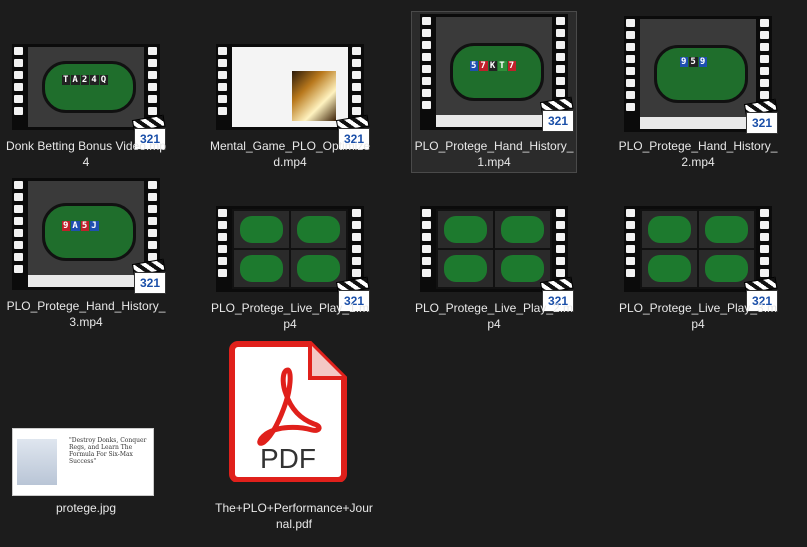  I want to click on file-name: PLO_Protege_Live_Play_2.mp4, so click(494, 316).